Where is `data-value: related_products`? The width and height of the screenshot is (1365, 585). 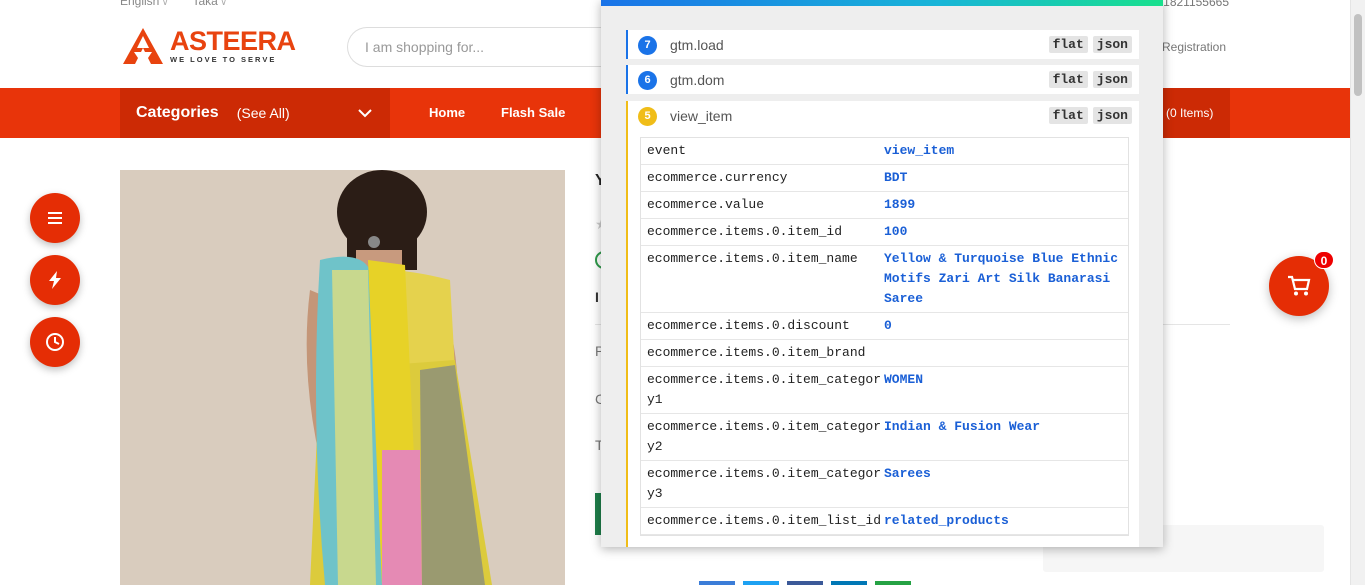
data-value: related_products is located at coordinates (946, 520).